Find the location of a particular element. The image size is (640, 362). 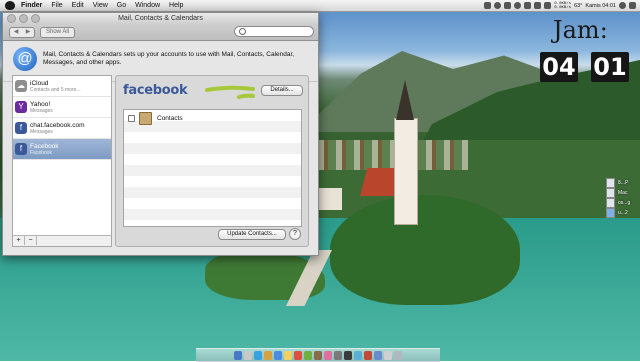

account-name: Facebook is located at coordinates (44, 146).